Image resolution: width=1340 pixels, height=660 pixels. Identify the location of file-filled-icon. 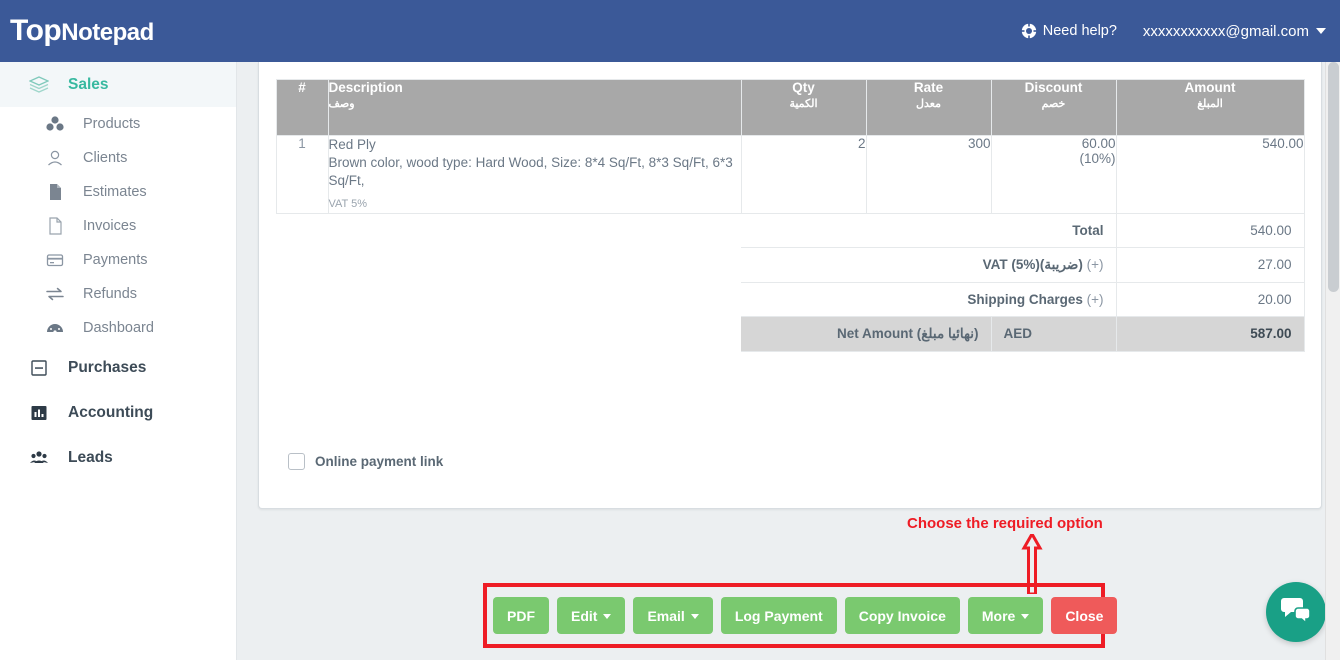
(55, 192).